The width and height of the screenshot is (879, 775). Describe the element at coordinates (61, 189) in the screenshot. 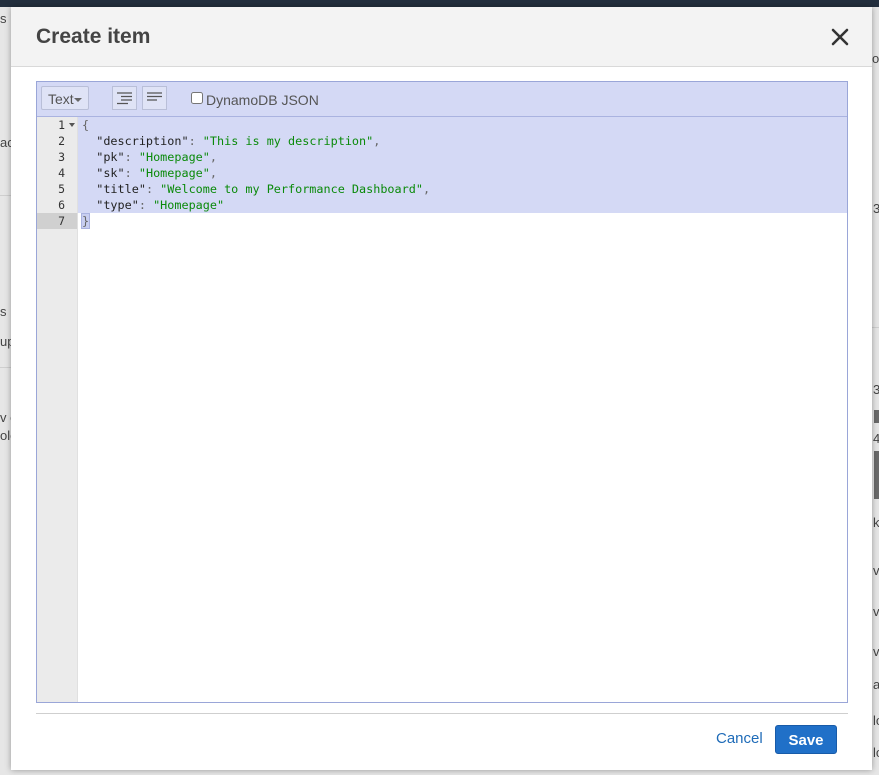

I see `line-number: 5` at that location.